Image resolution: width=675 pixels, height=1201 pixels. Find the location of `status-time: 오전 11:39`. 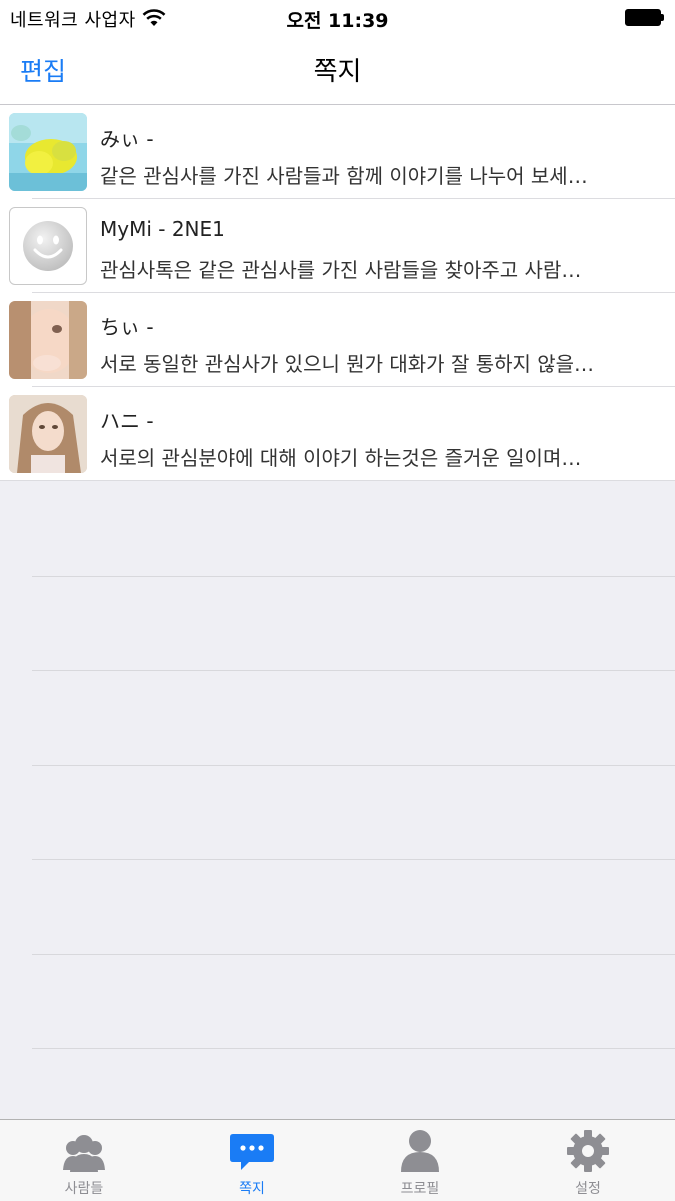

status-time: 오전 11:39 is located at coordinates (337, 21).